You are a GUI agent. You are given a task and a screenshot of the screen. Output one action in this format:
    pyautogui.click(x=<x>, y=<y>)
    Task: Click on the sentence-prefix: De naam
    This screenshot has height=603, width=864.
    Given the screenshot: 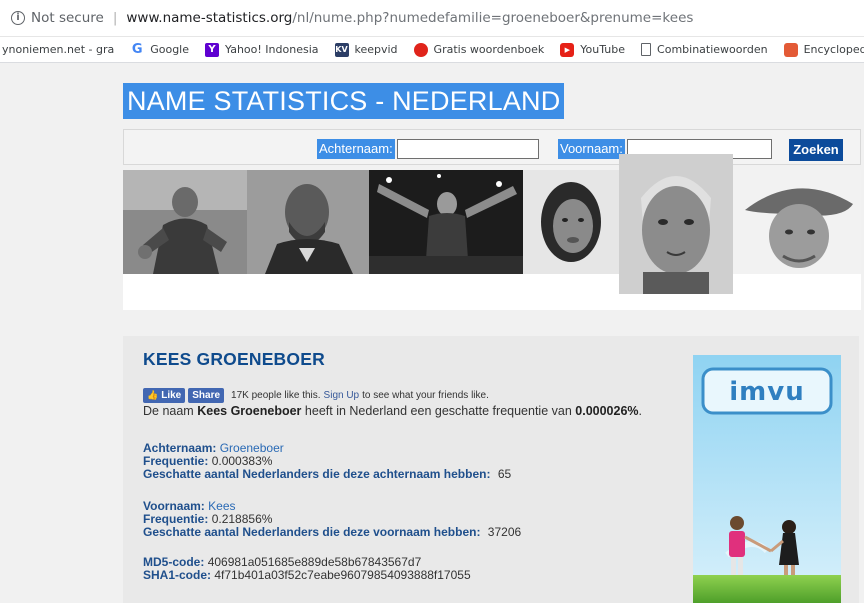 What is the action you would take?
    pyautogui.click(x=168, y=411)
    